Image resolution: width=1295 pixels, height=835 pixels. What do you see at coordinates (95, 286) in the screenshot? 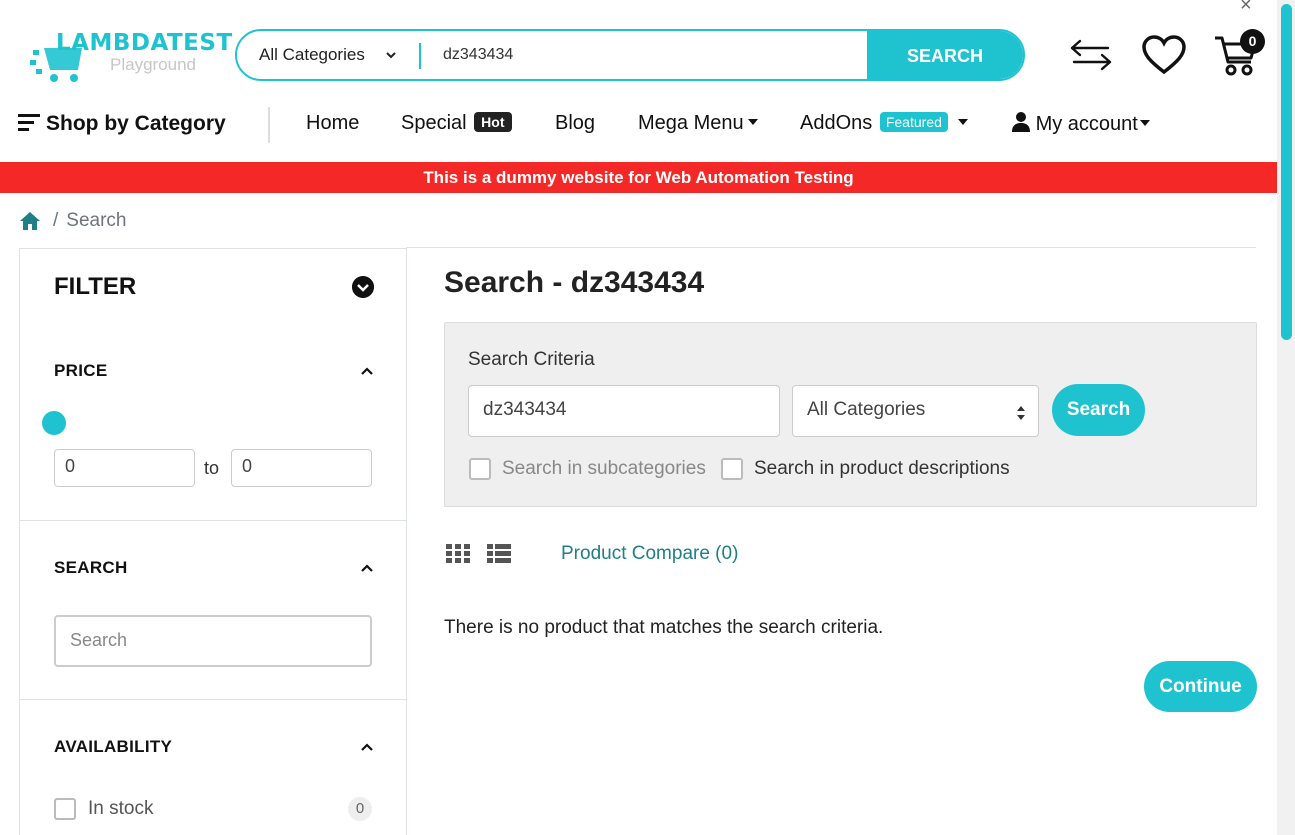
I see `filter-title: FILTER` at bounding box center [95, 286].